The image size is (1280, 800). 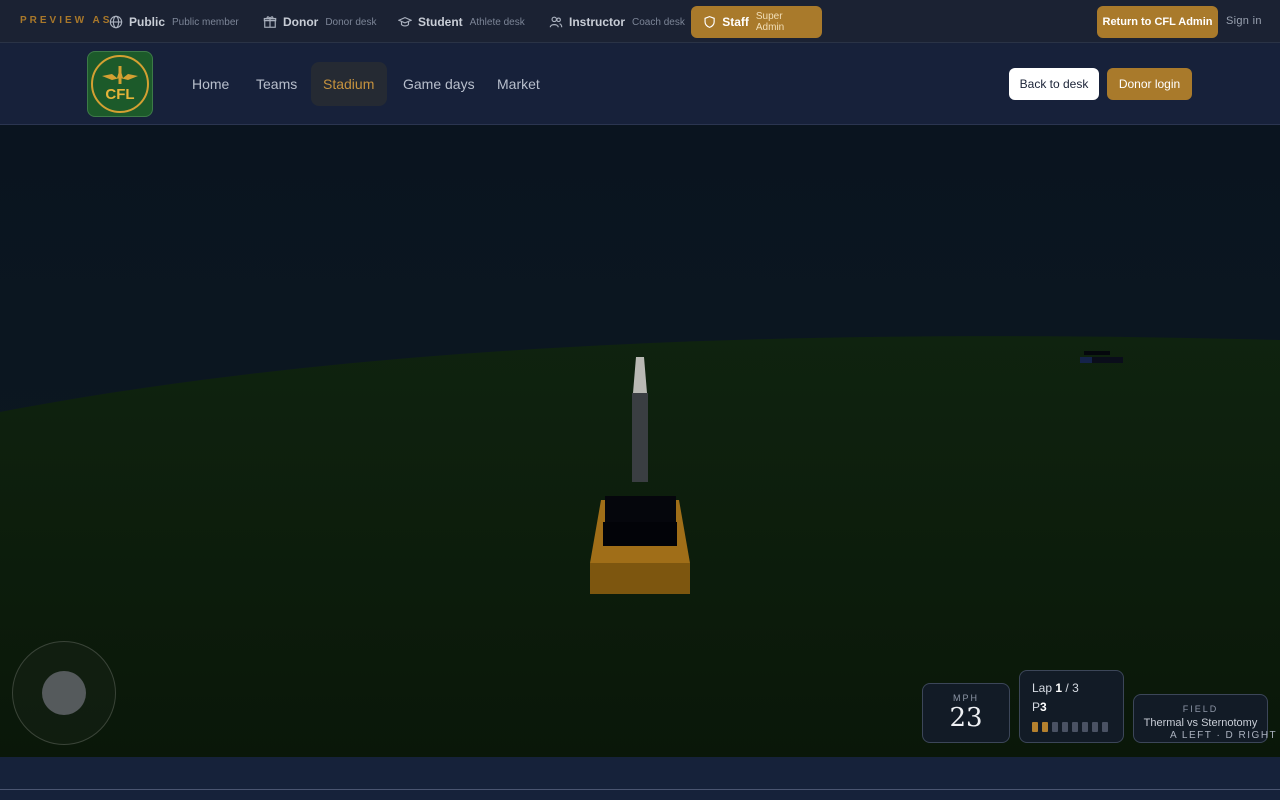 I want to click on role-sub: Public member, so click(x=205, y=22).